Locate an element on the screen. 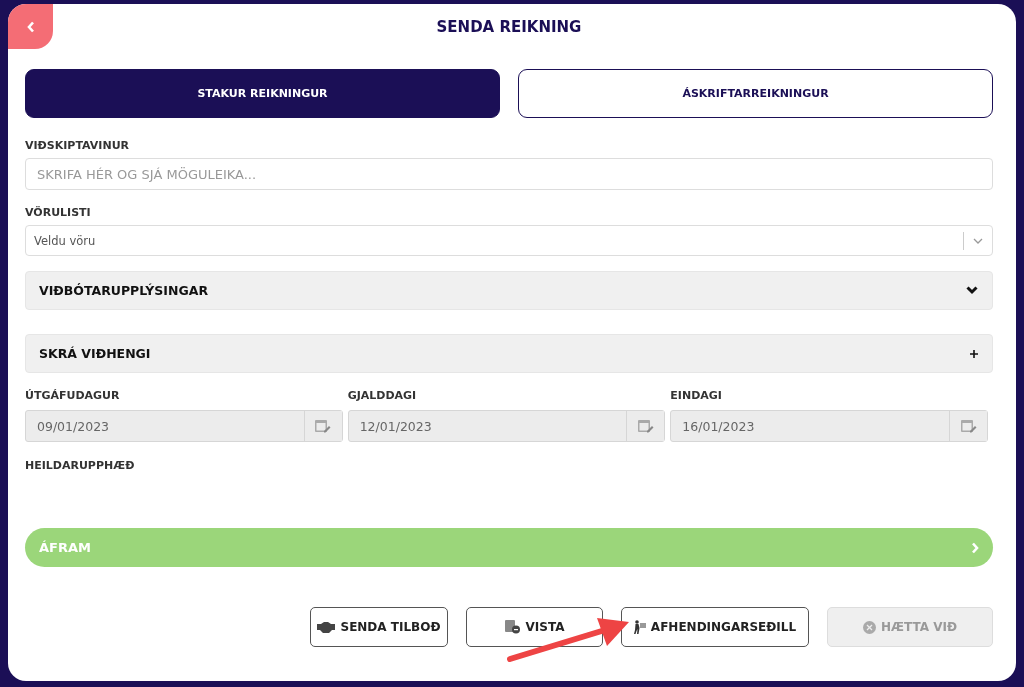  invoice-type-tab: ÁSKRIFTARREIKNINGUR is located at coordinates (755, 93).